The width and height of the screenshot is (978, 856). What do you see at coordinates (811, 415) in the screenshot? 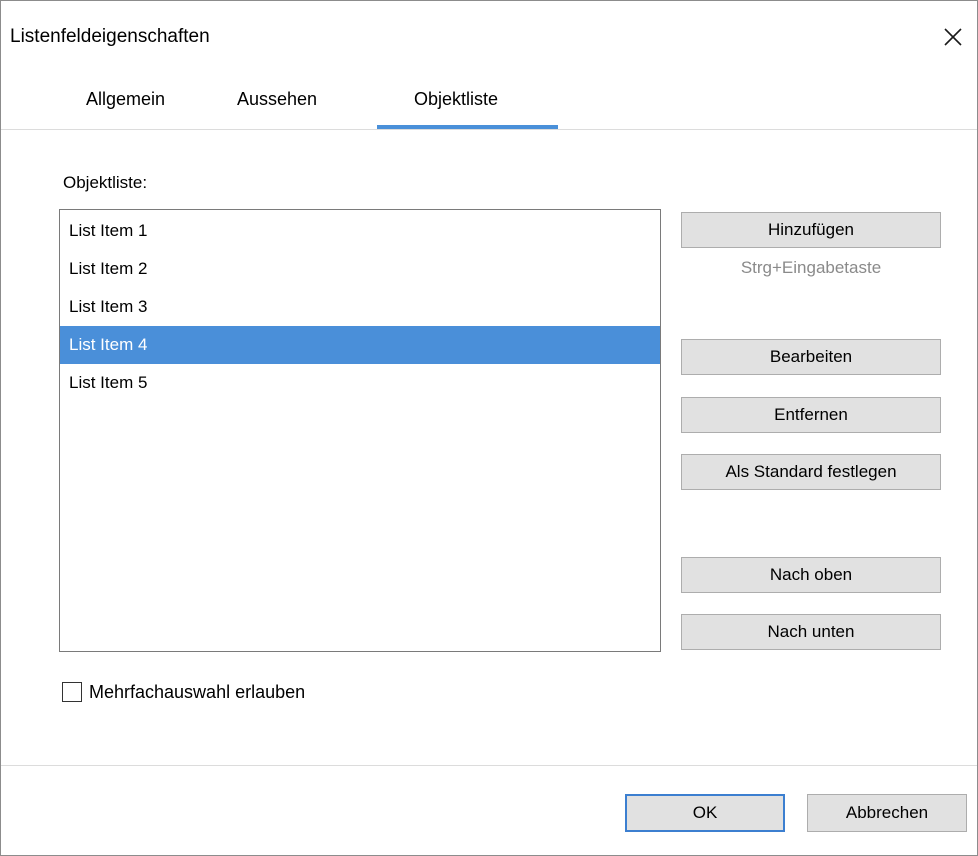
I see `remove-button: Entfernen` at bounding box center [811, 415].